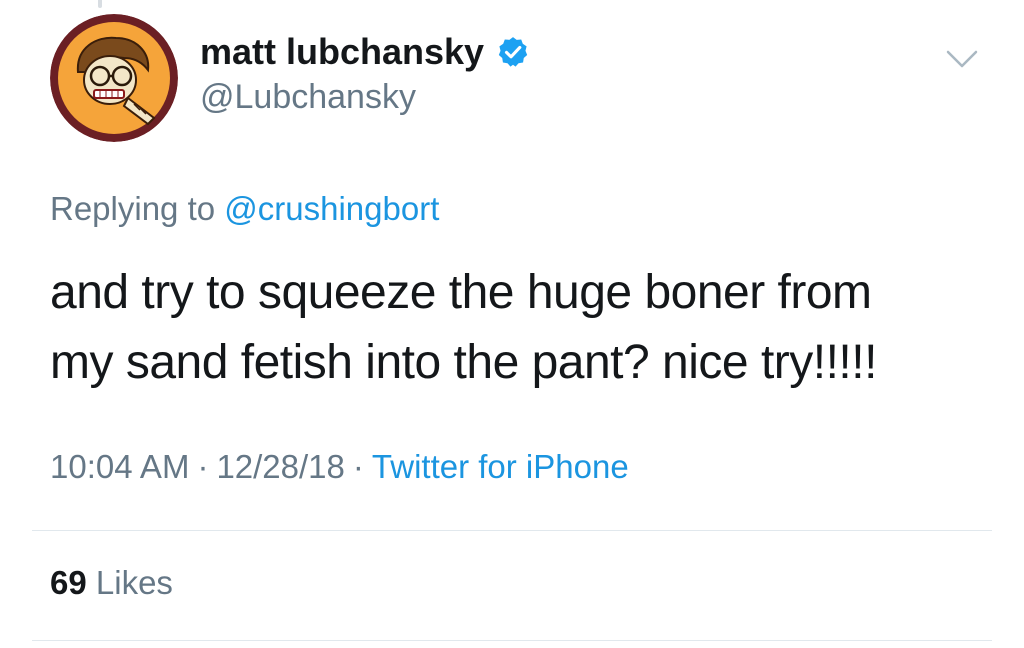  What do you see at coordinates (68, 582) in the screenshot?
I see `likes-count: 69` at bounding box center [68, 582].